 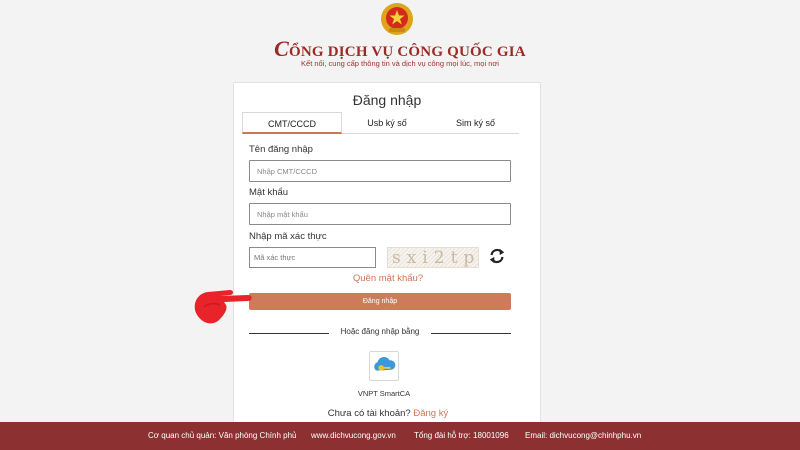 I want to click on vnpt-smartca-icon, so click(x=385, y=364).